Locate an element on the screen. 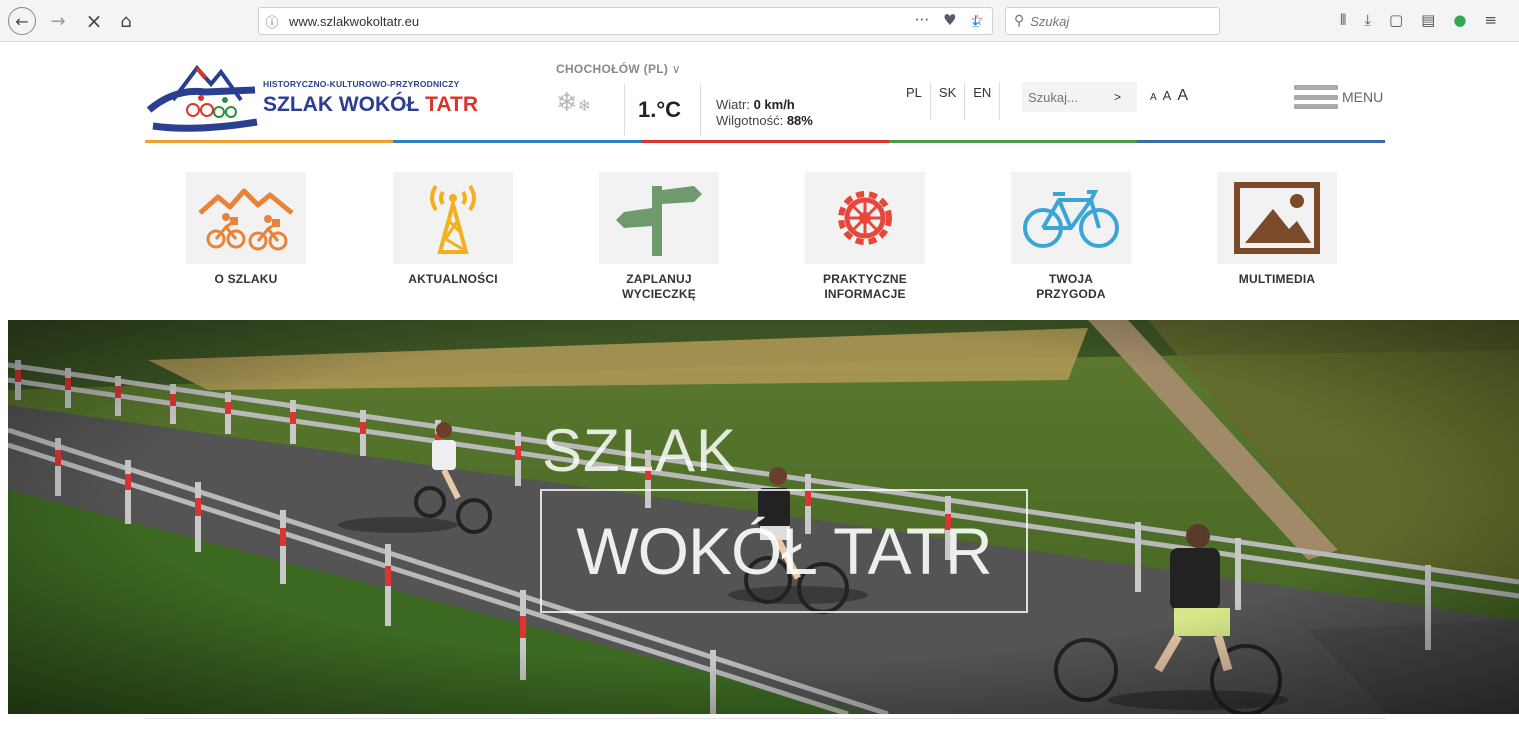  category-aktualnosci: AKTUALNOŚCI is located at coordinates (453, 229).